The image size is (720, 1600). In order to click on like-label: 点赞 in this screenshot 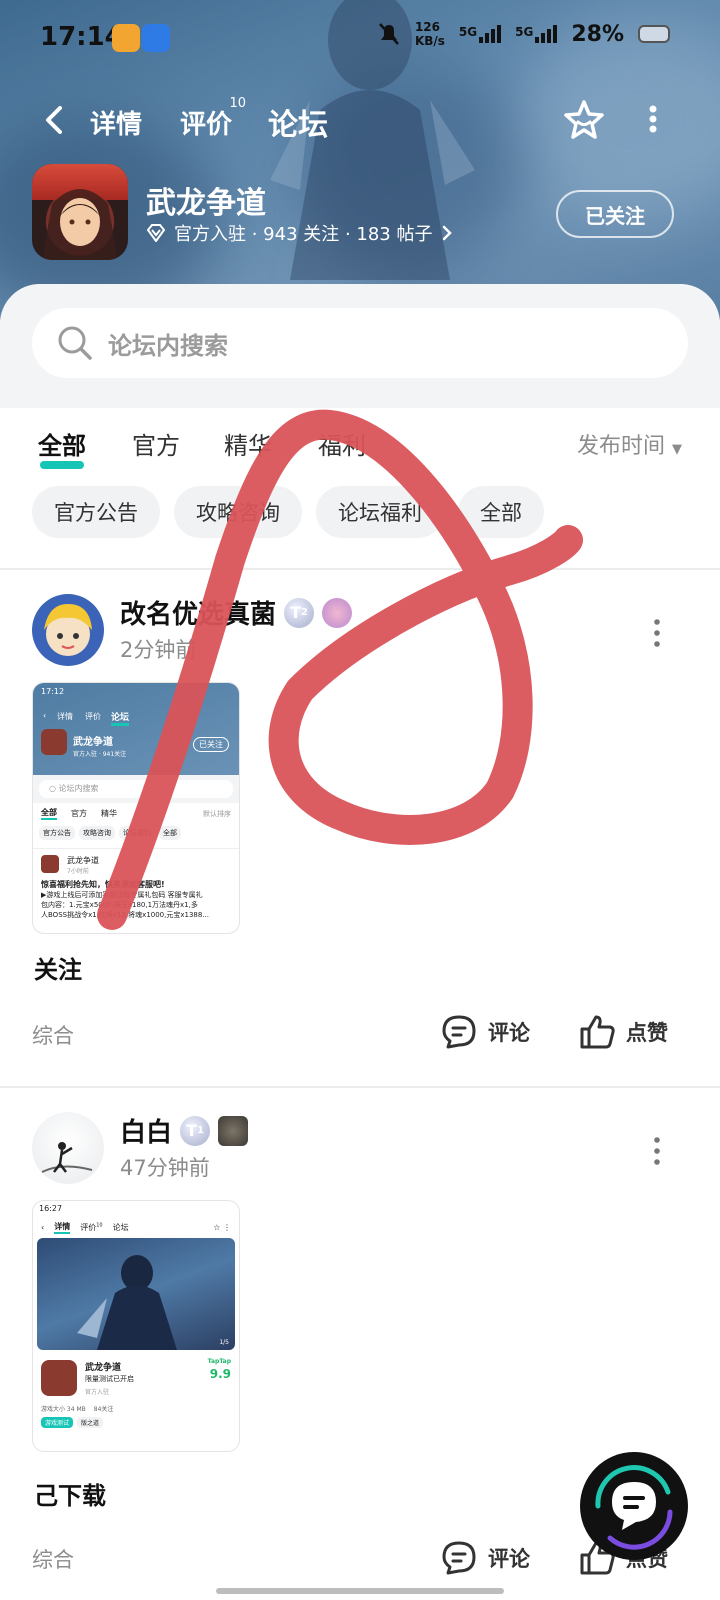, I will do `click(647, 1033)`.